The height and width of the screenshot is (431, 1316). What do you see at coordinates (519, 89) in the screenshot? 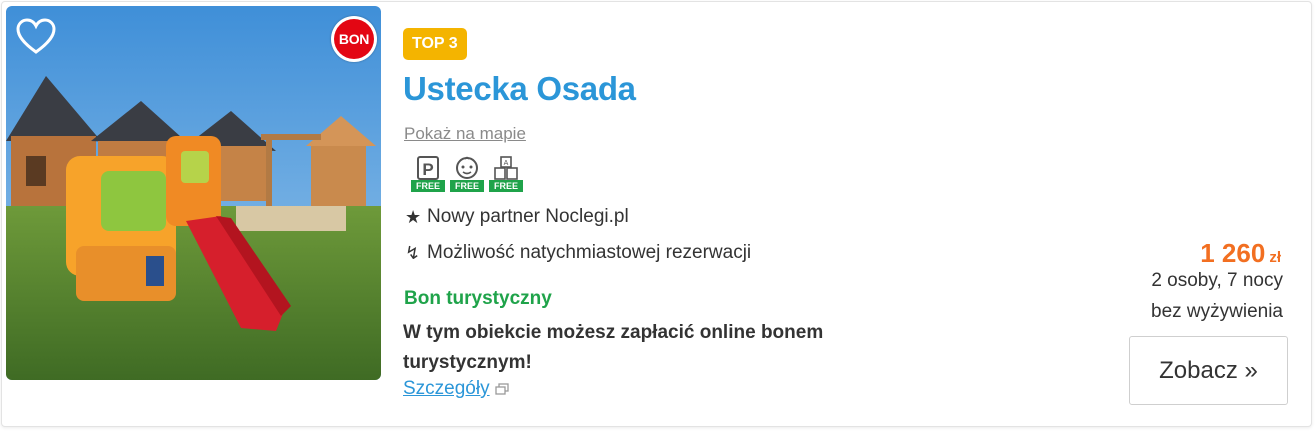
I see `listing-title-link: Ustecka Osada` at bounding box center [519, 89].